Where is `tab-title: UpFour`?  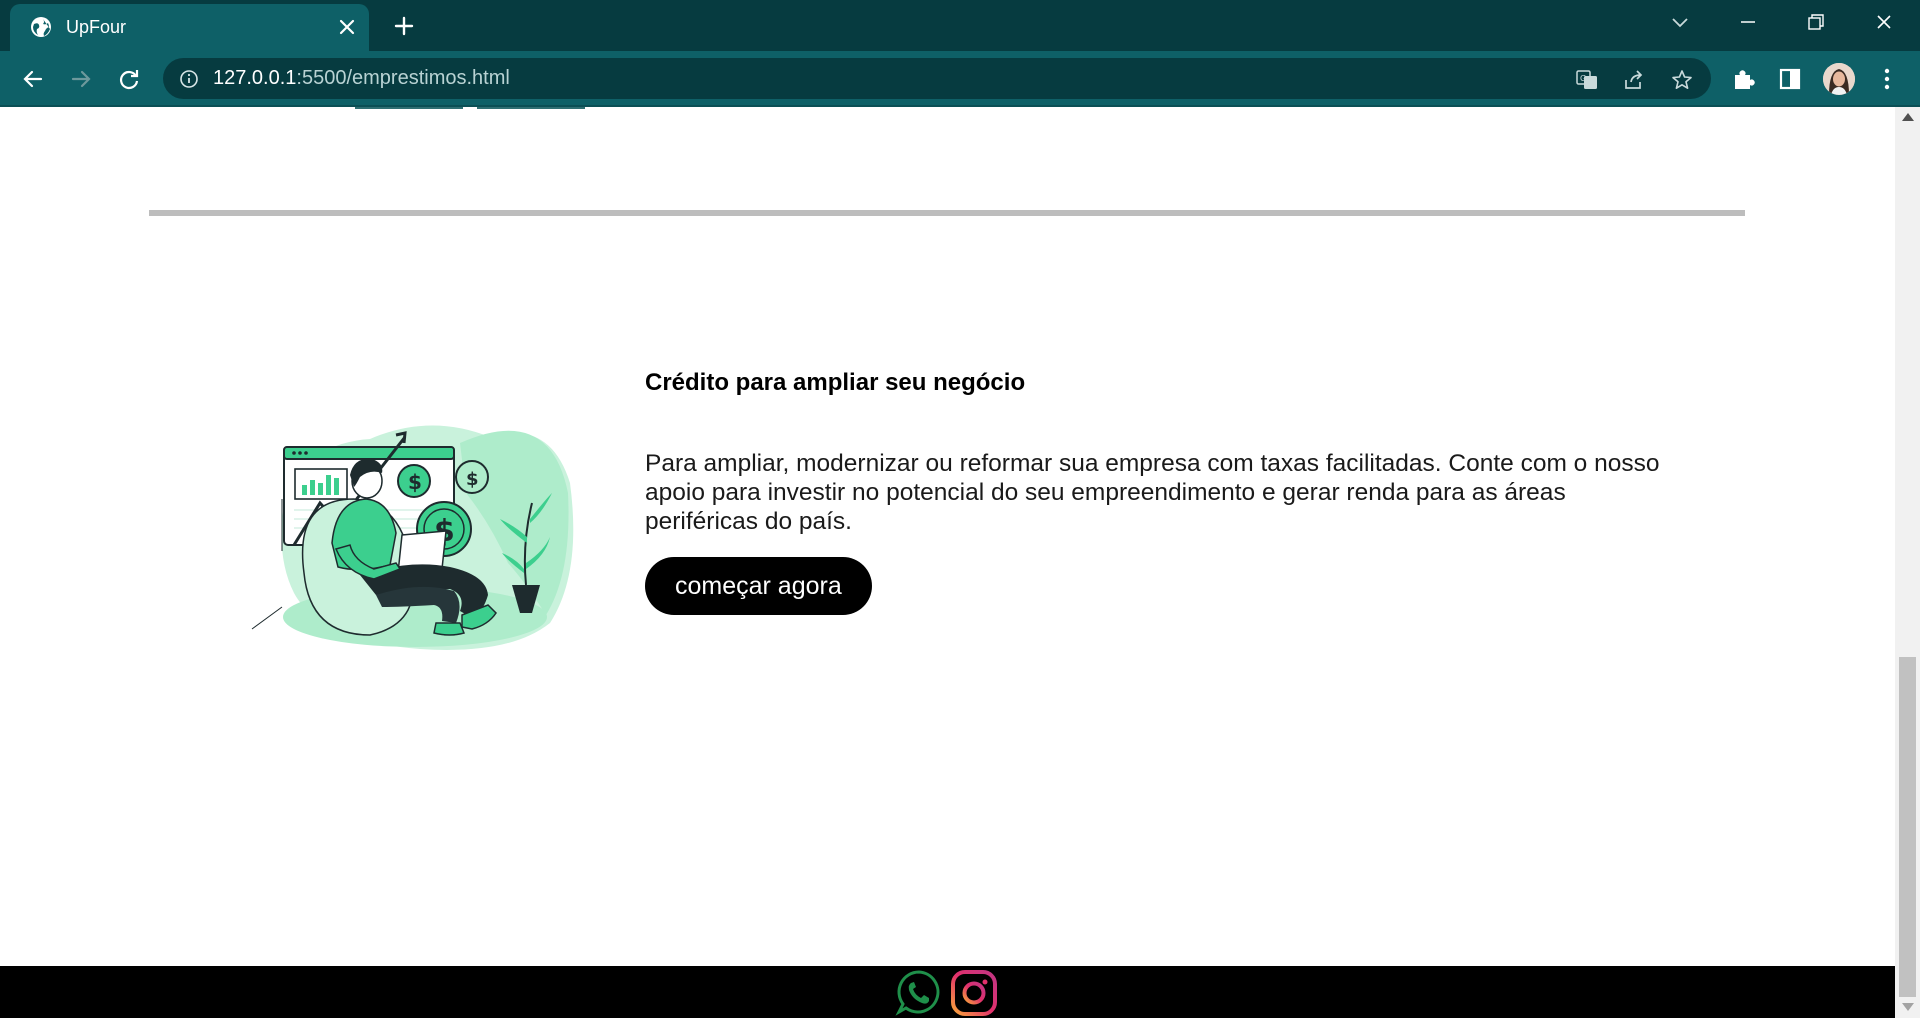 tab-title: UpFour is located at coordinates (96, 27).